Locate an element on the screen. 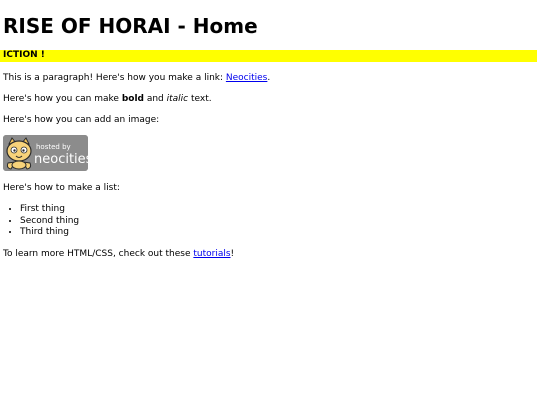 The height and width of the screenshot is (405, 540). badge-hosted-by-text: hosted by is located at coordinates (53, 147).